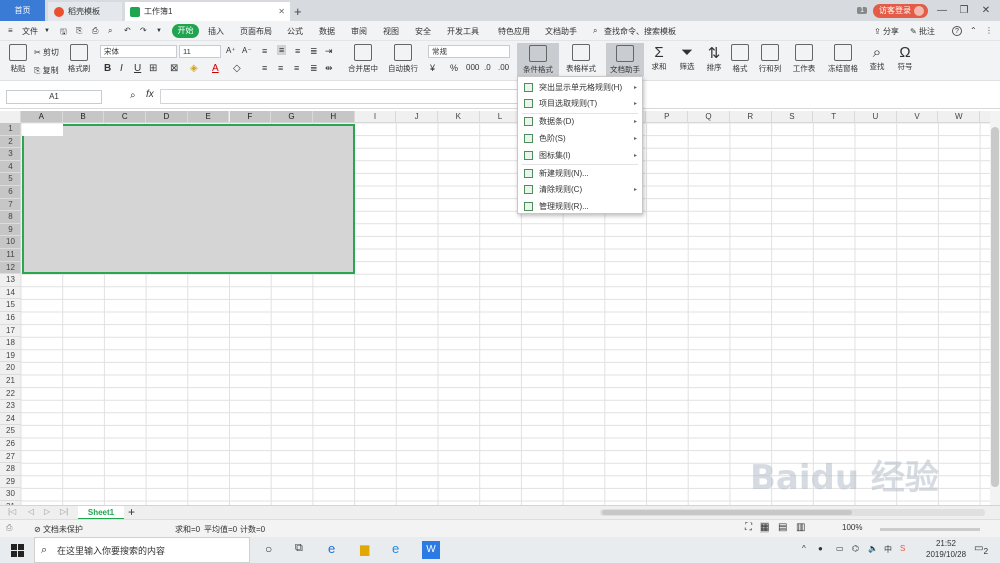 The image size is (1000, 563). Describe the element at coordinates (852, 527) in the screenshot. I see `zoom-level: 100%` at that location.